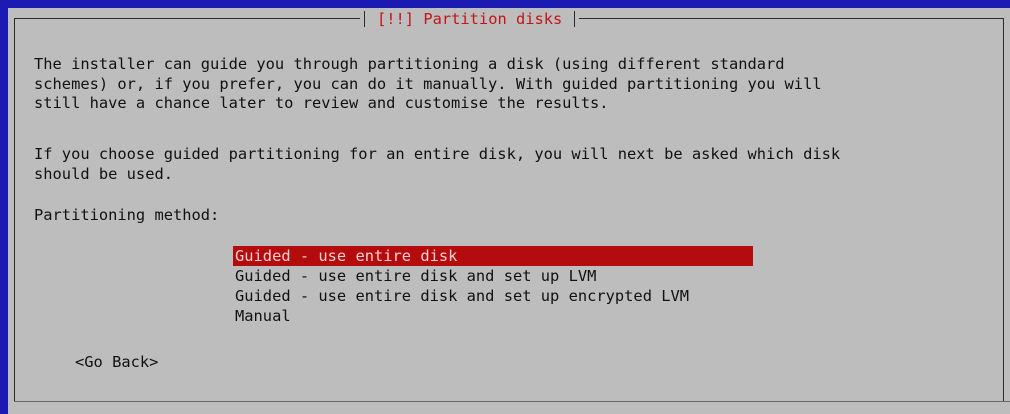  I want to click on partitioning-method-label: Partitioning method:, so click(127, 215).